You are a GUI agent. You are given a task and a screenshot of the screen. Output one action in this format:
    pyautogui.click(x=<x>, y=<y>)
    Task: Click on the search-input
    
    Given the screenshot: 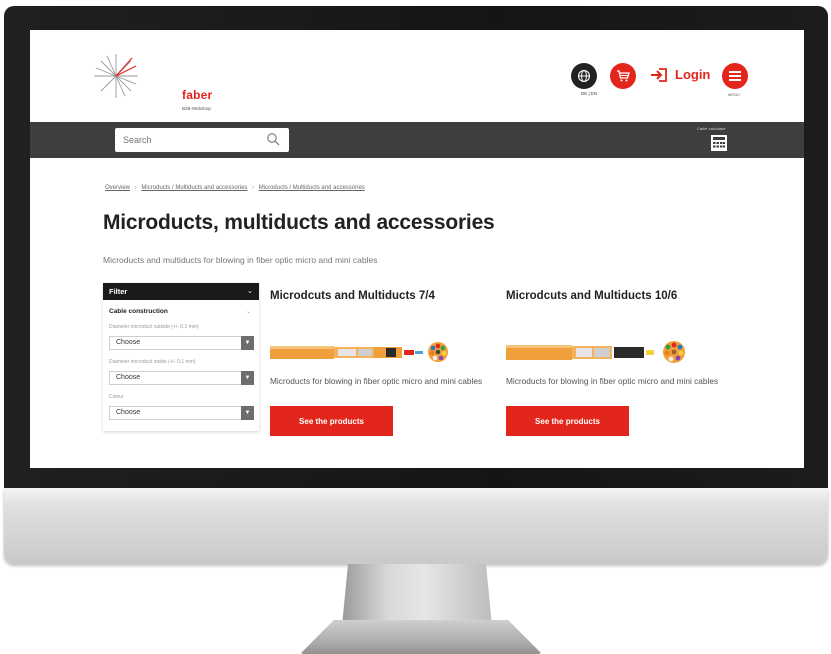 What is the action you would take?
    pyautogui.click(x=193, y=140)
    